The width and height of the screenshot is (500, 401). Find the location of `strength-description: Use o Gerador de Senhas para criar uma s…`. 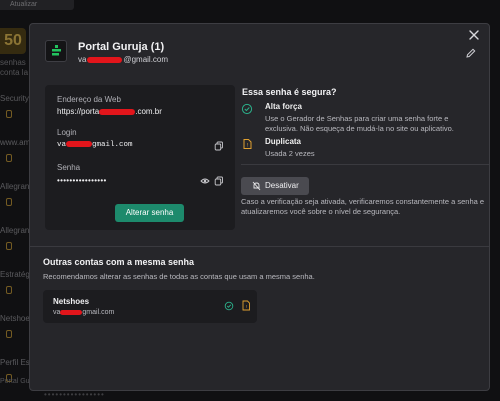

strength-description: Use o Gerador de Senhas para criar uma s… is located at coordinates (359, 123).